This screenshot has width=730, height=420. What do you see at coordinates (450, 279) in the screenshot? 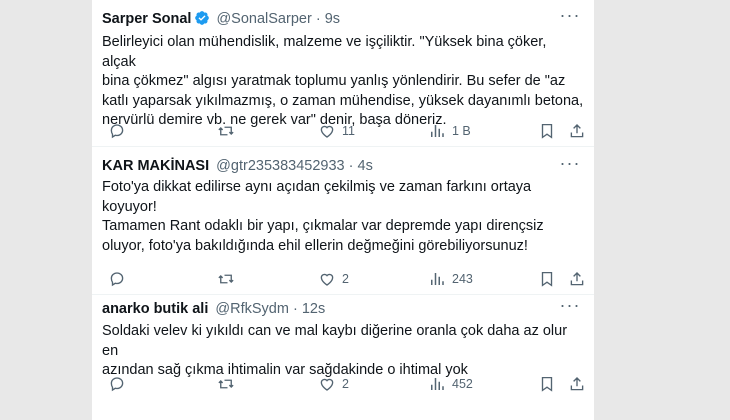
I see `views-button: 243` at bounding box center [450, 279].